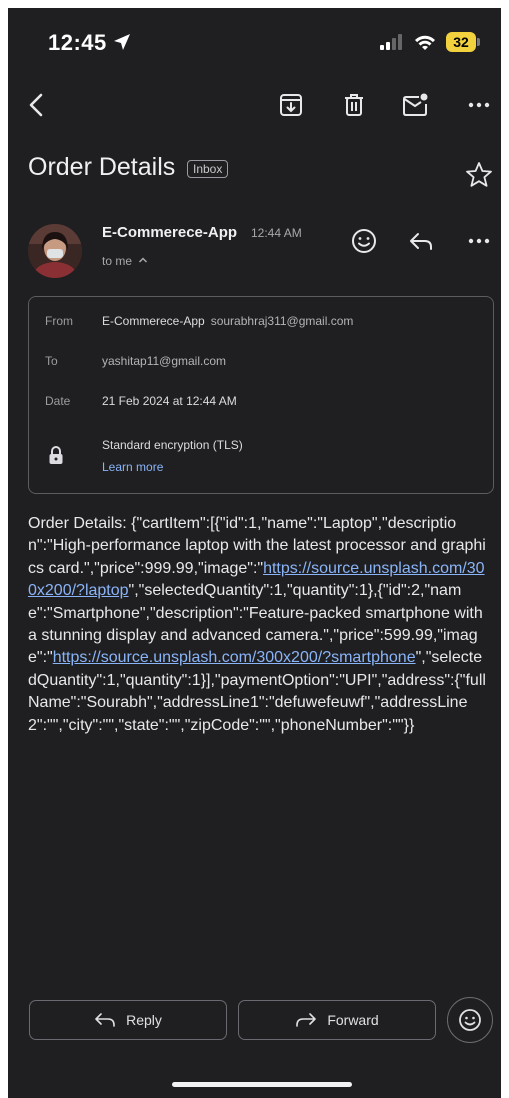  What do you see at coordinates (77, 42) in the screenshot?
I see `status-time: 12:45` at bounding box center [77, 42].